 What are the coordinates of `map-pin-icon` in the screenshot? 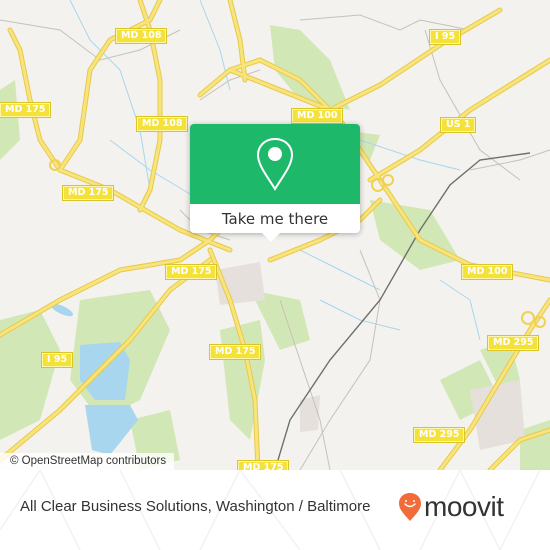 It's located at (275, 164).